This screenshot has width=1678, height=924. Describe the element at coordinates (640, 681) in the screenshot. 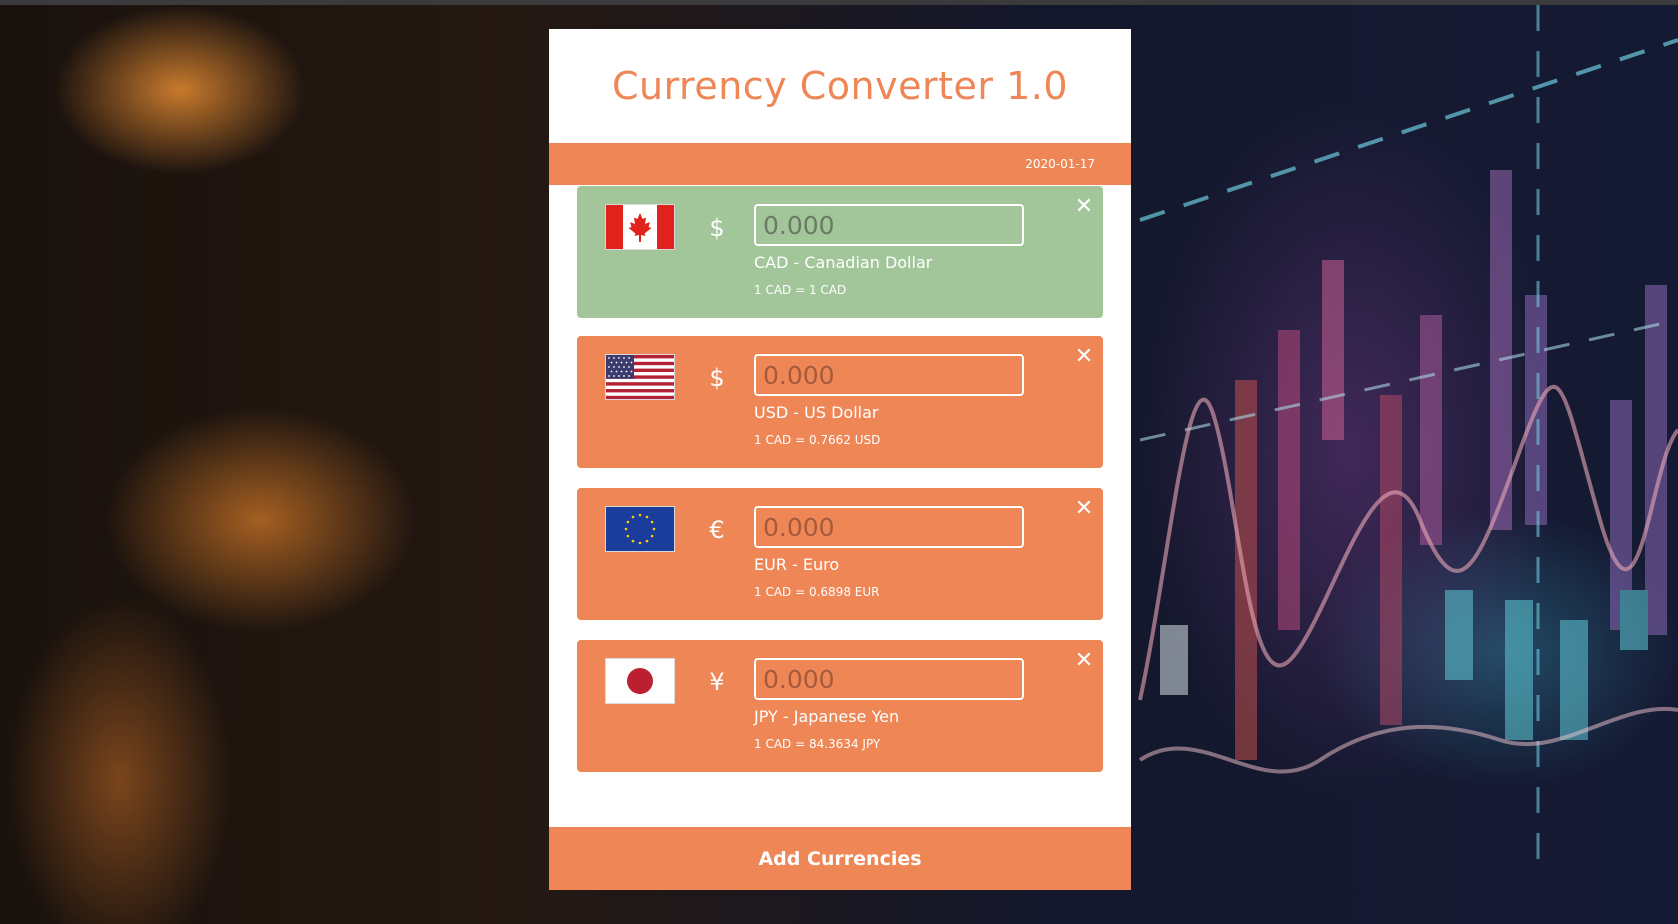

I see `japan-flag-icon` at that location.